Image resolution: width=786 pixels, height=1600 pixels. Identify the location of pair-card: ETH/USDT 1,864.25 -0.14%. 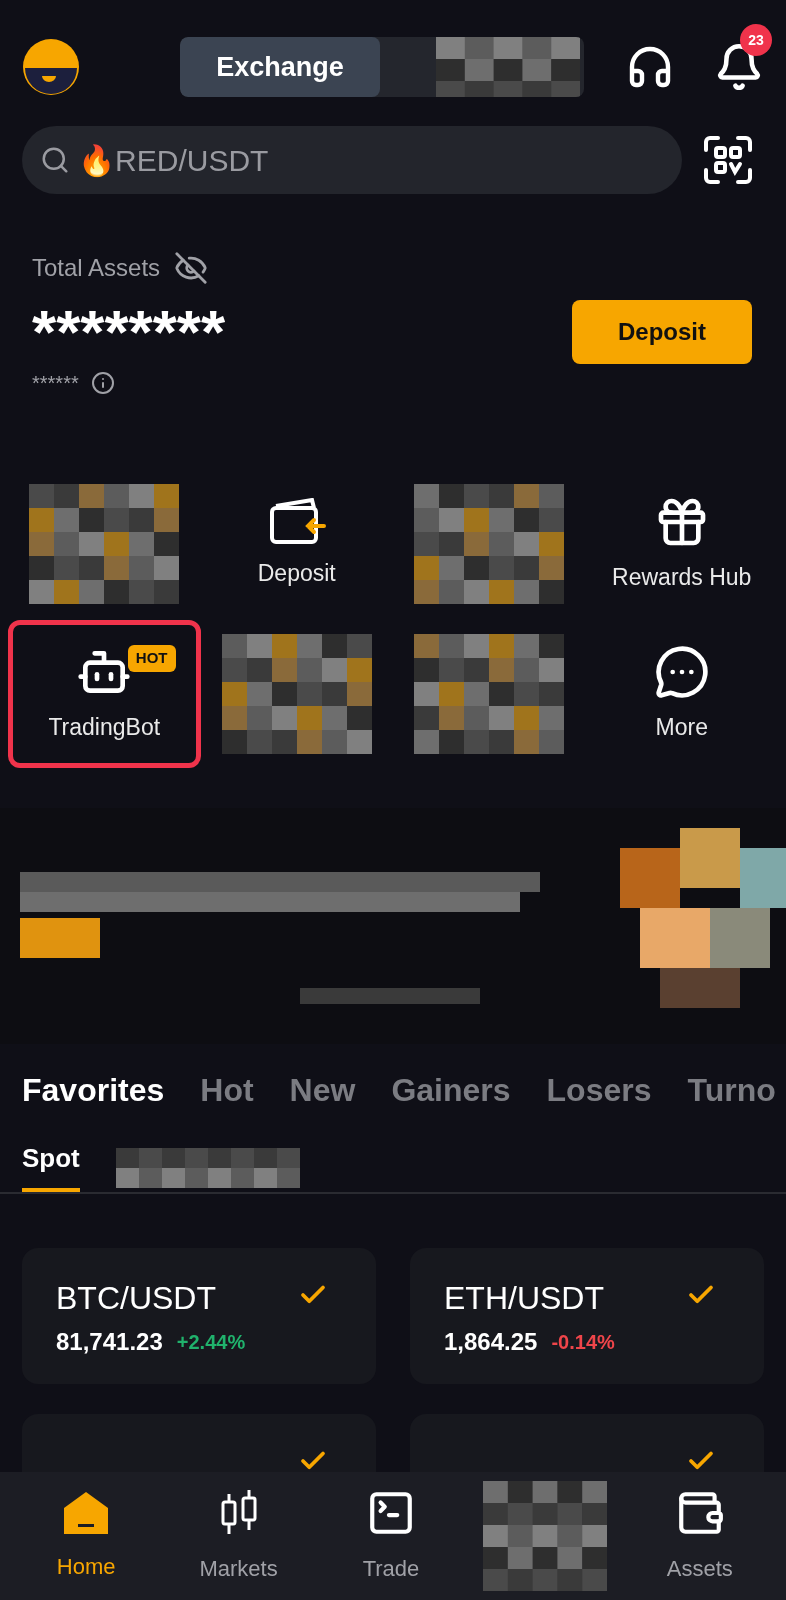
(587, 1316).